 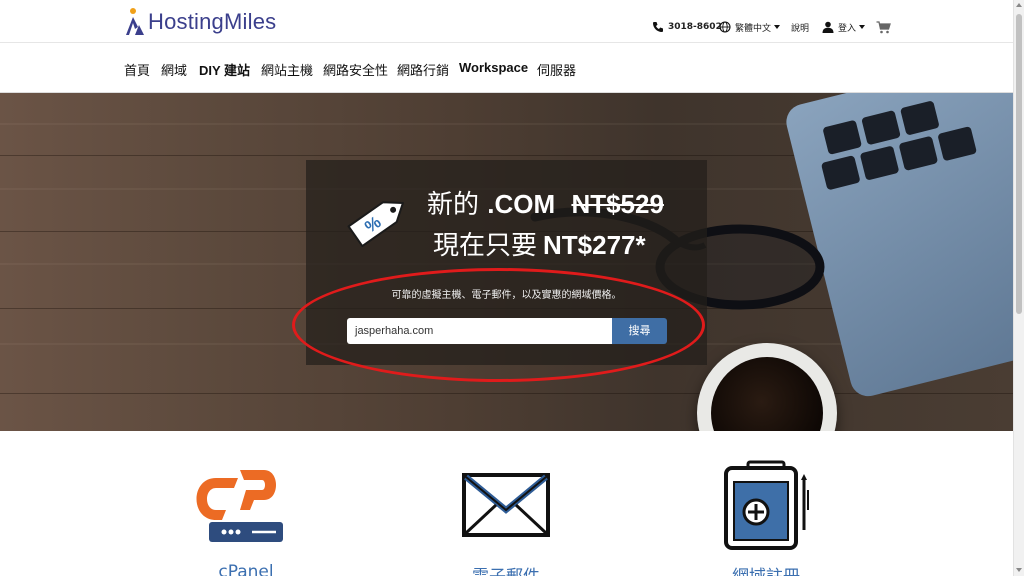 I want to click on phone-link: 3018-8602, so click(x=687, y=27).